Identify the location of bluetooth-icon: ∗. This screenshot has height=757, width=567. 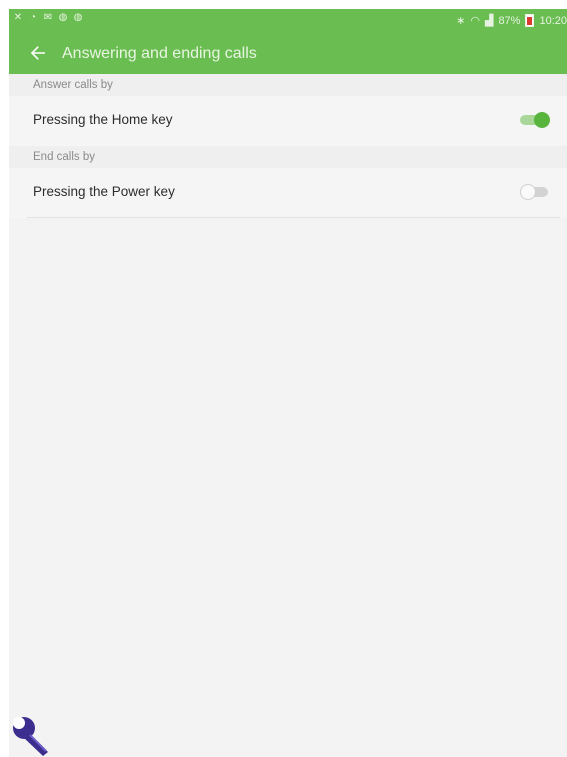
(461, 21).